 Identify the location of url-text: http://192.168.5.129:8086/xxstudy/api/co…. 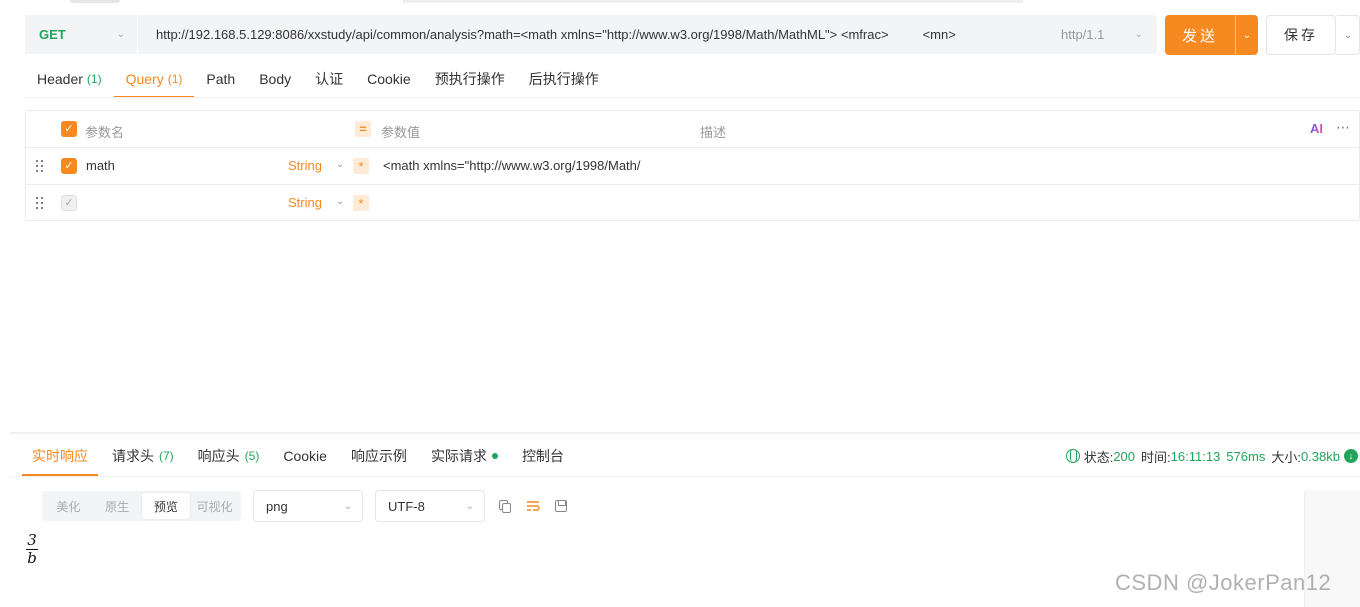
(522, 34).